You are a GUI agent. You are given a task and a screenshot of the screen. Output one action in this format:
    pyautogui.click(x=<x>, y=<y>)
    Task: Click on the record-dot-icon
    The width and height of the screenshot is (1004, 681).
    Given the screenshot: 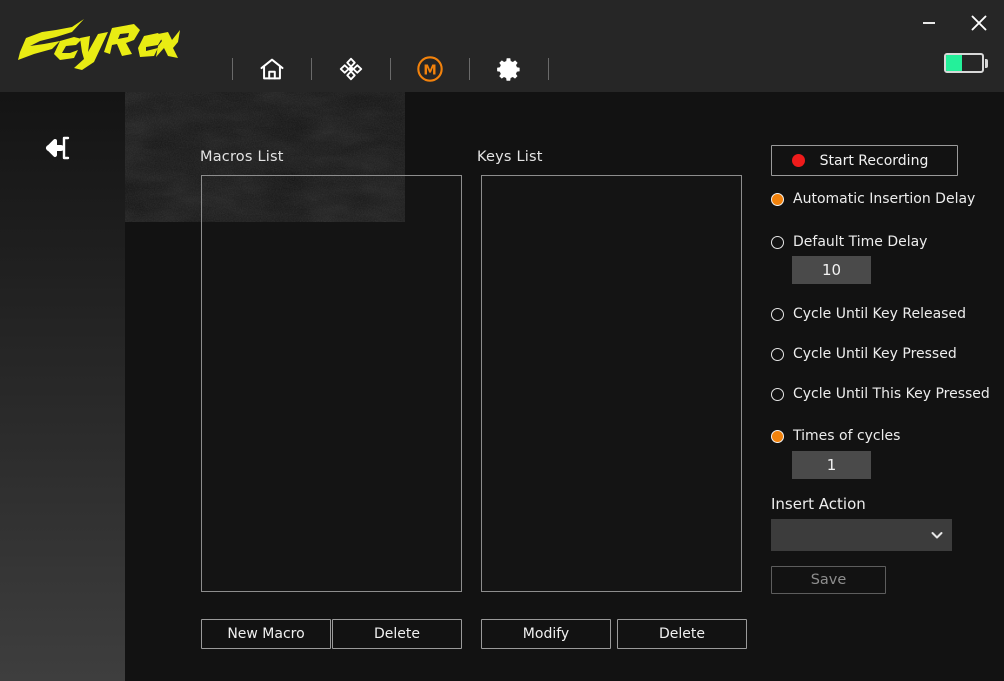 What is the action you would take?
    pyautogui.click(x=798, y=160)
    